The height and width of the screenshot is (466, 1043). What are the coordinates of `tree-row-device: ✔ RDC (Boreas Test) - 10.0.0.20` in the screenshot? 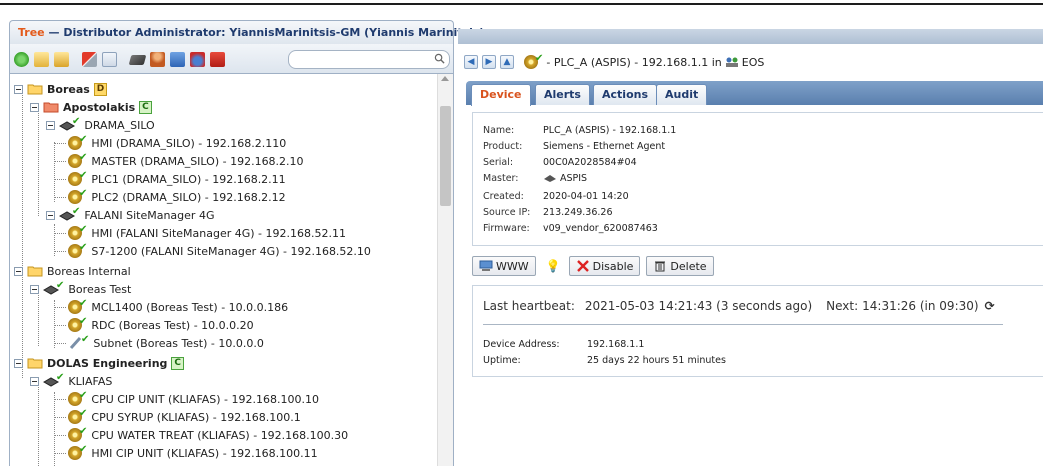 It's located at (161, 325).